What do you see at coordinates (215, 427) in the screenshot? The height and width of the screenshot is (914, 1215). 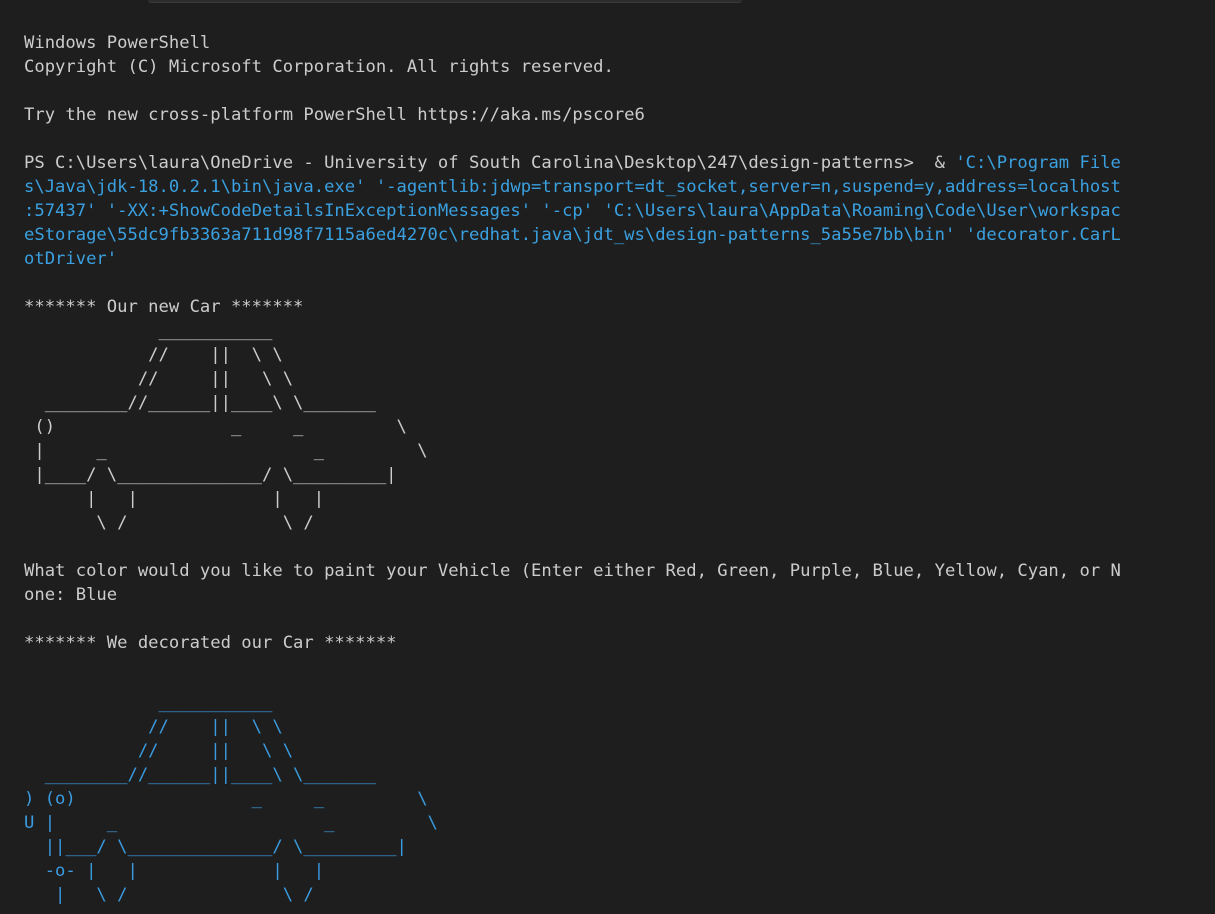 I see `car-art-line: () _ _ \` at bounding box center [215, 427].